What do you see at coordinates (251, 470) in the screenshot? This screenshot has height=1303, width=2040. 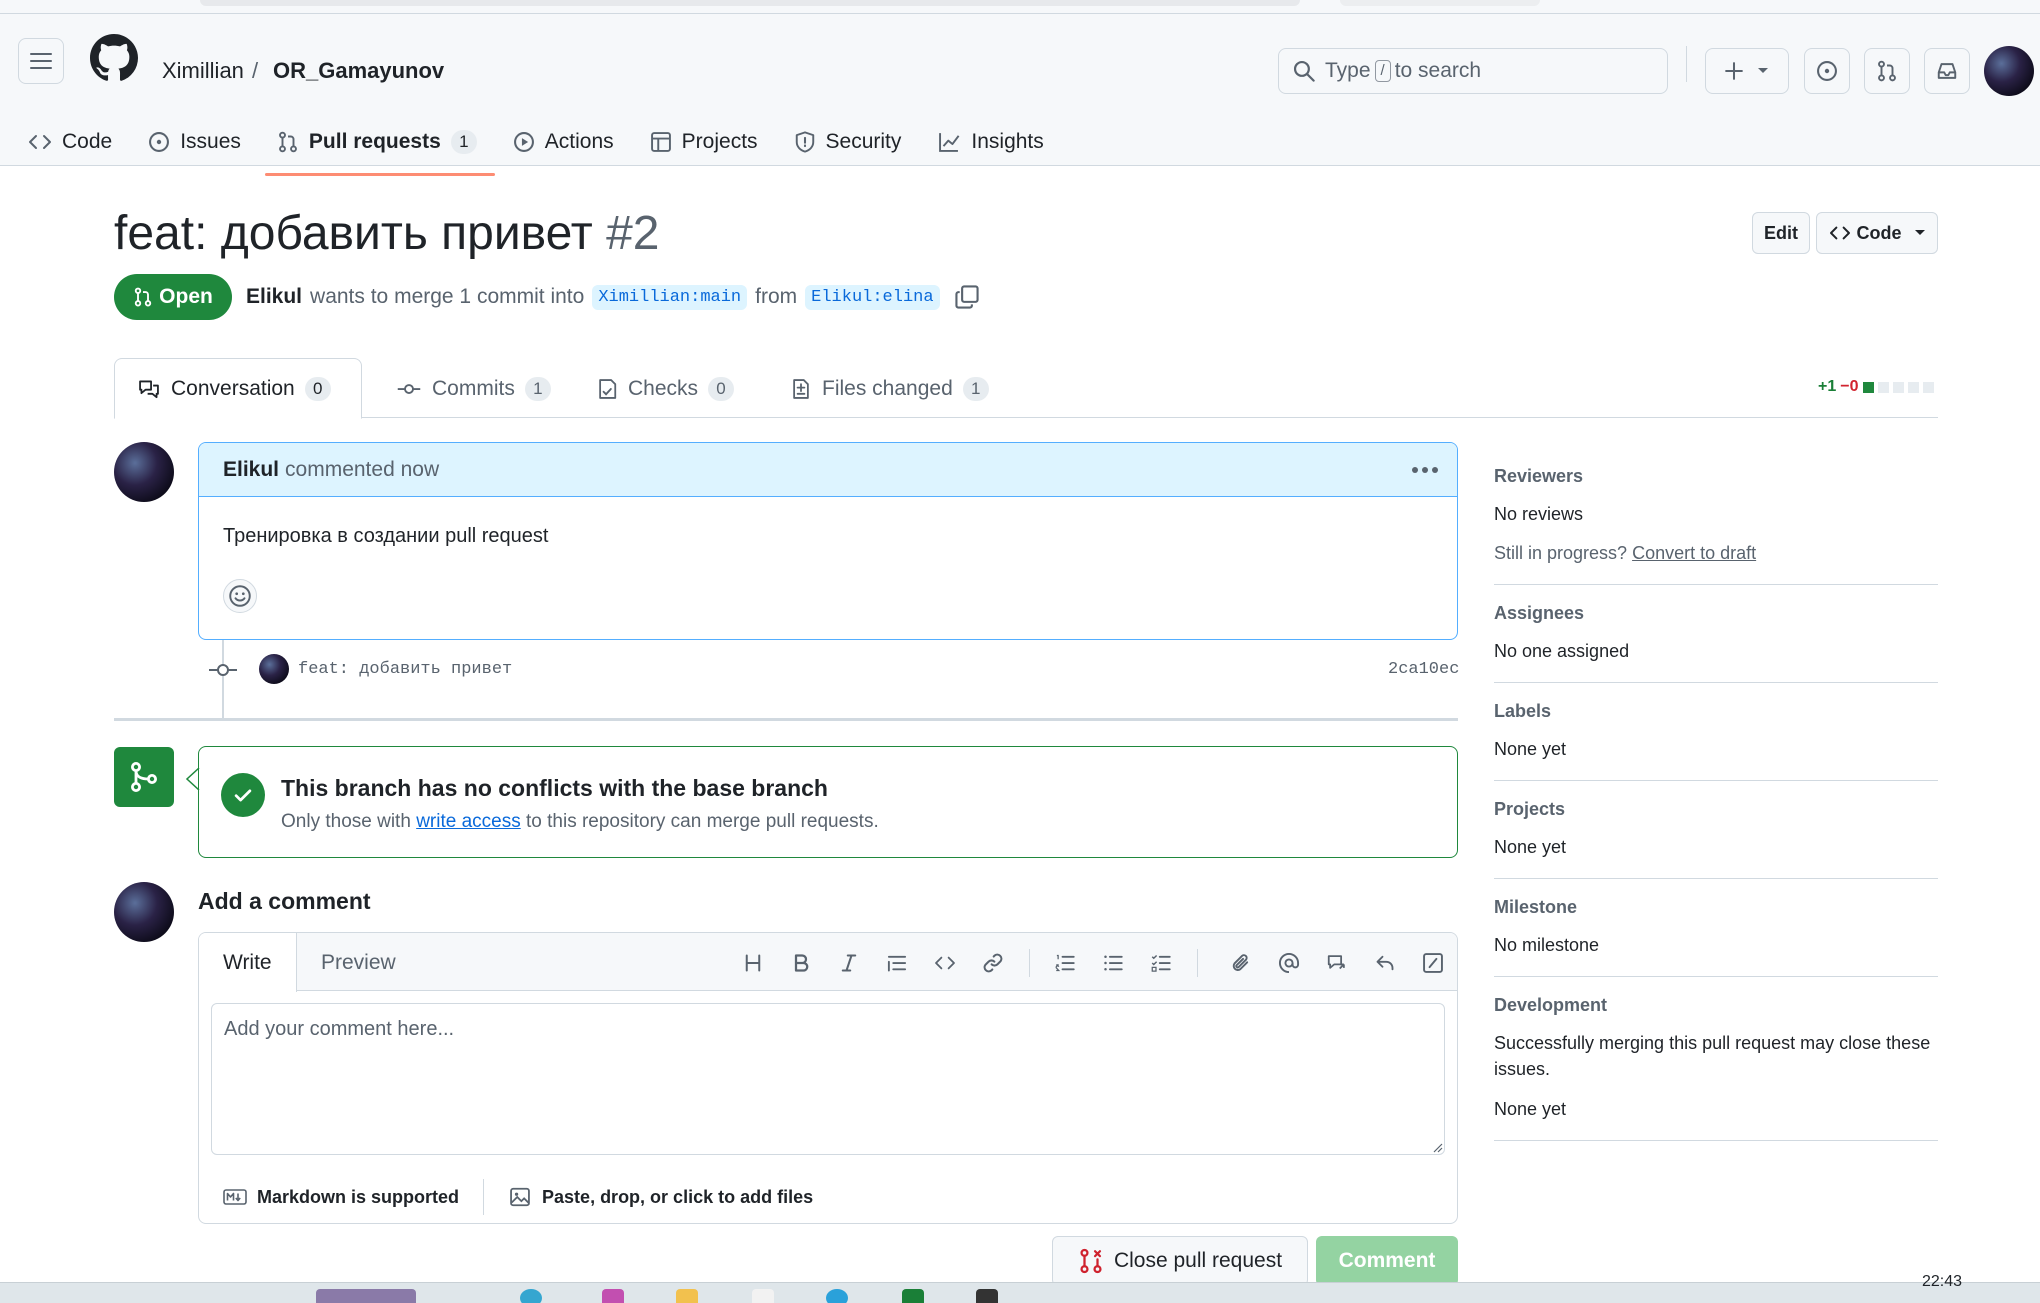 I see `comment-author-link: Elikul` at bounding box center [251, 470].